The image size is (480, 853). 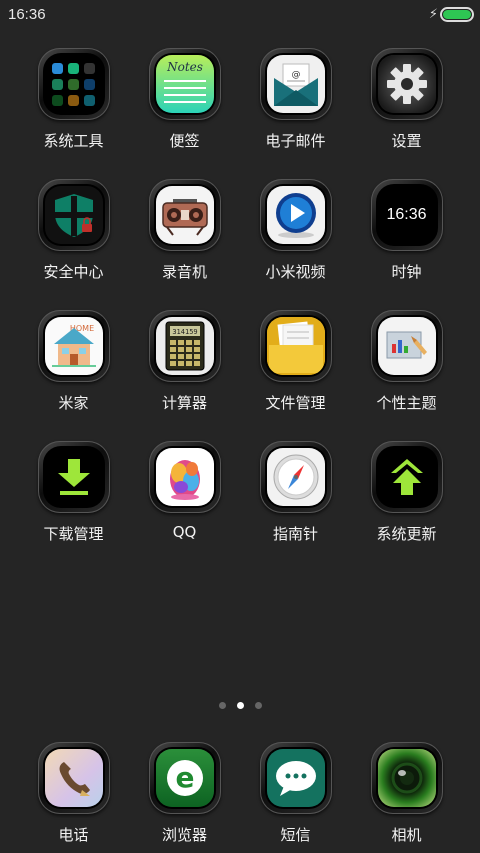 What do you see at coordinates (73, 272) in the screenshot?
I see `app-label: 安全中心` at bounding box center [73, 272].